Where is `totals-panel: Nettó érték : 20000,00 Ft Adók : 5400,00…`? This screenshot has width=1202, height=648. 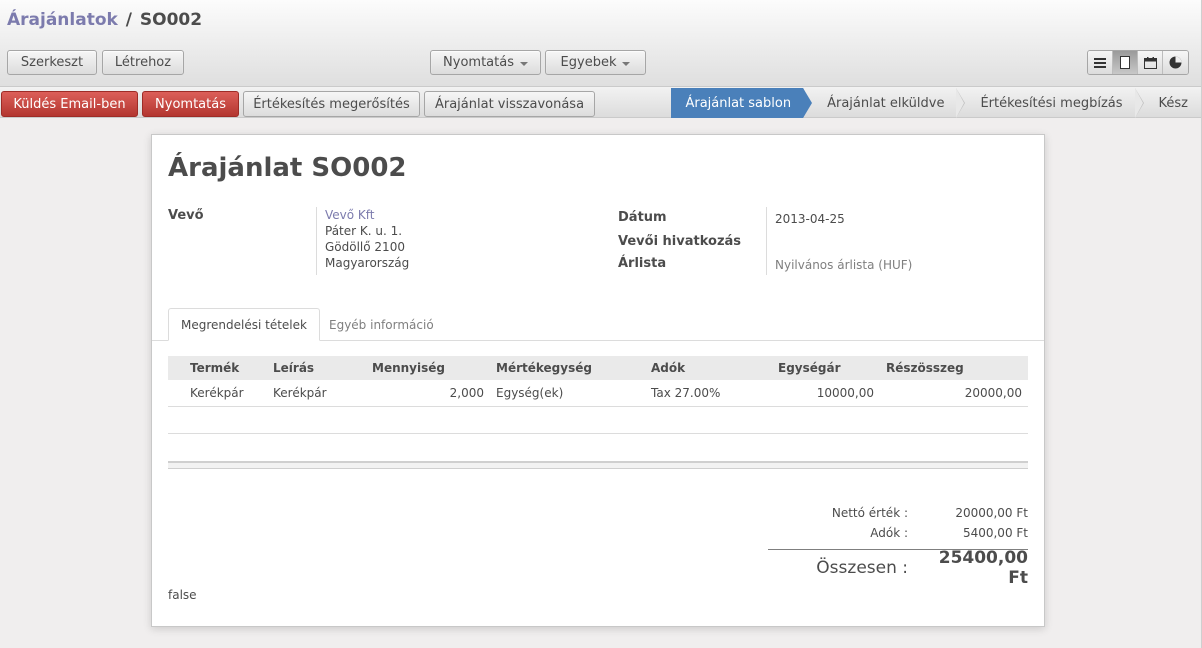
totals-panel: Nettó érték : 20000,00 Ft Adók : 5400,00… is located at coordinates (898, 545).